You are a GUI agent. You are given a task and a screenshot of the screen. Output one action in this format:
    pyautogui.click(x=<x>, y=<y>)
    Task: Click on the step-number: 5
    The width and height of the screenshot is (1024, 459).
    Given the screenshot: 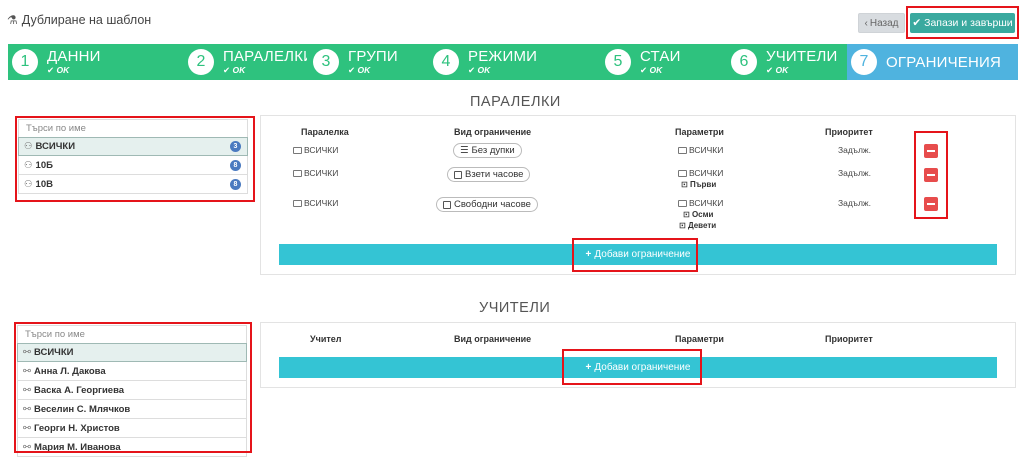 What is the action you would take?
    pyautogui.click(x=618, y=62)
    